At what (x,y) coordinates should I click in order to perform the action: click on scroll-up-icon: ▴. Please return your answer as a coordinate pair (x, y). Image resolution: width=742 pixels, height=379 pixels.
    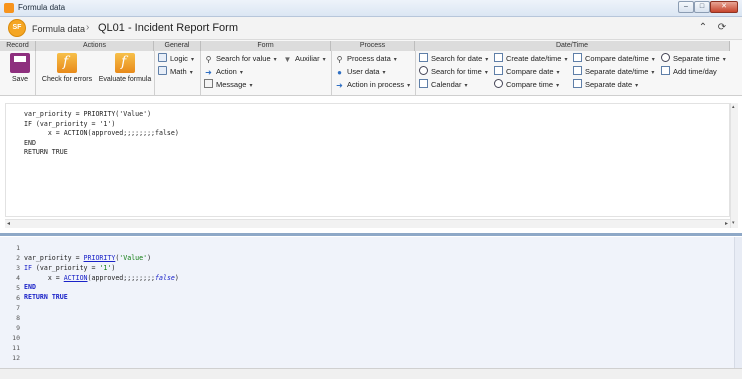
    Looking at the image, I should click on (733, 107).